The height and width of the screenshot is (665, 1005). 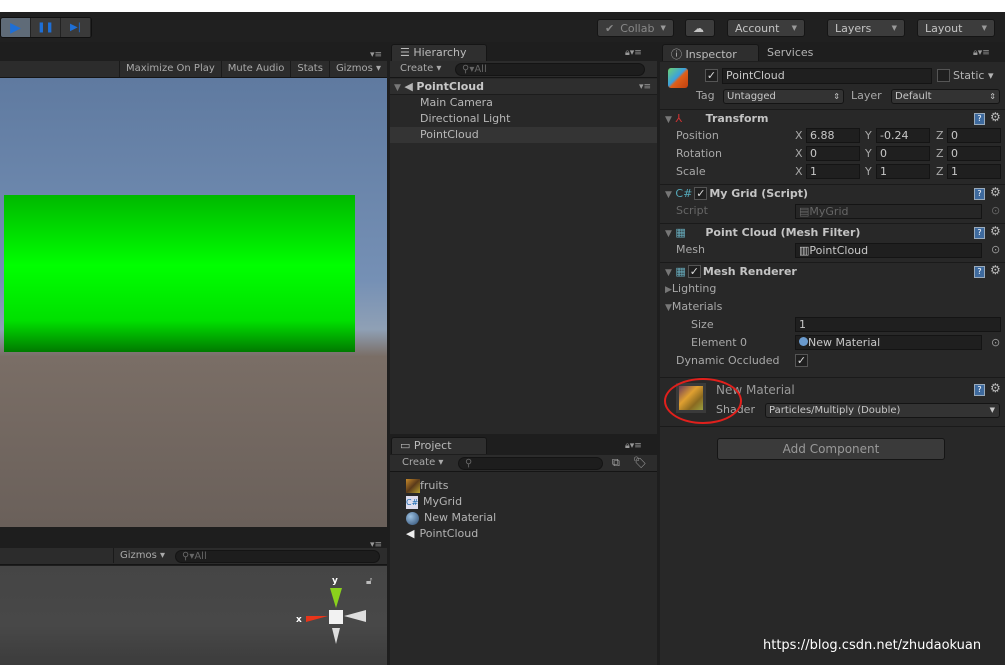 I want to click on tag-dropdown: Untagged ⇕, so click(x=783, y=96).